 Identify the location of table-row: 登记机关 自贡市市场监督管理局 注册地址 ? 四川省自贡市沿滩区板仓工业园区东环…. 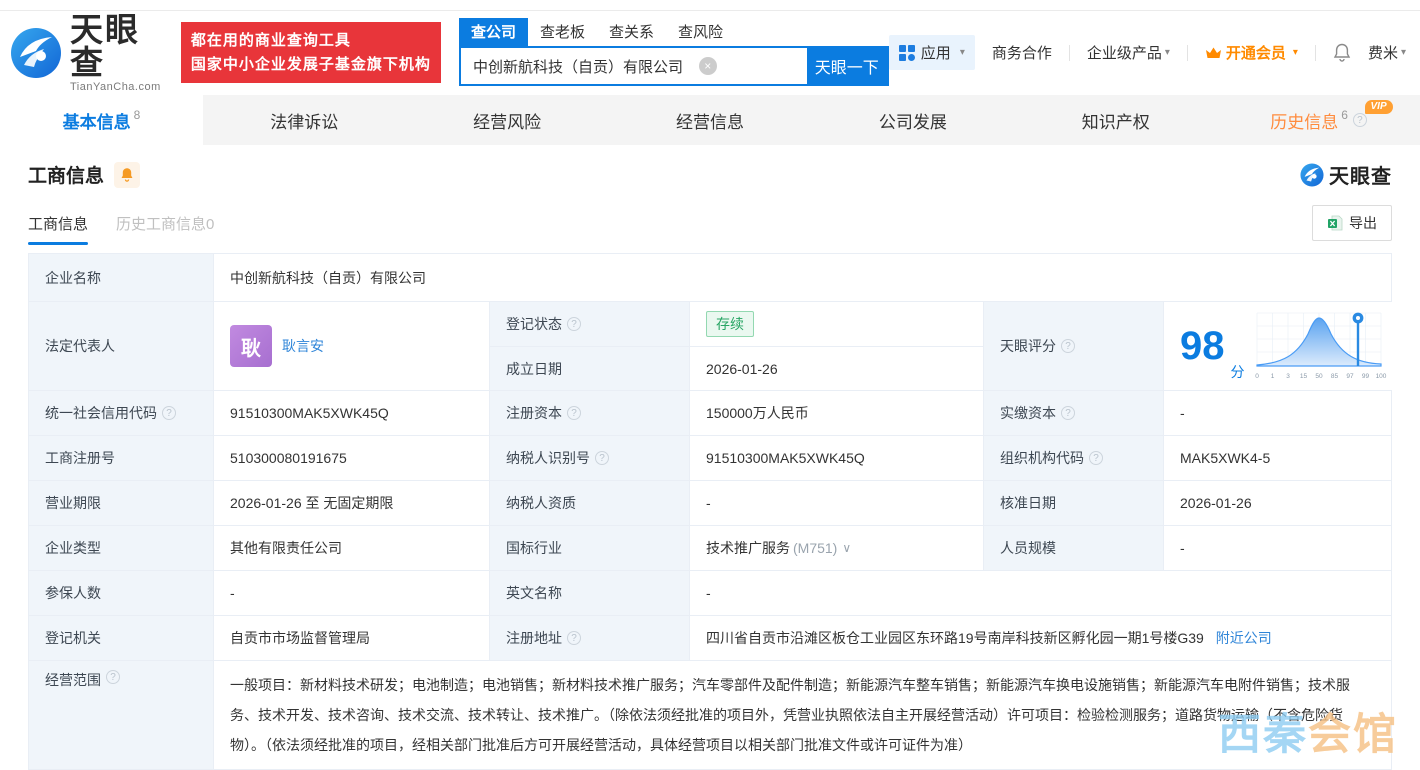
(710, 638).